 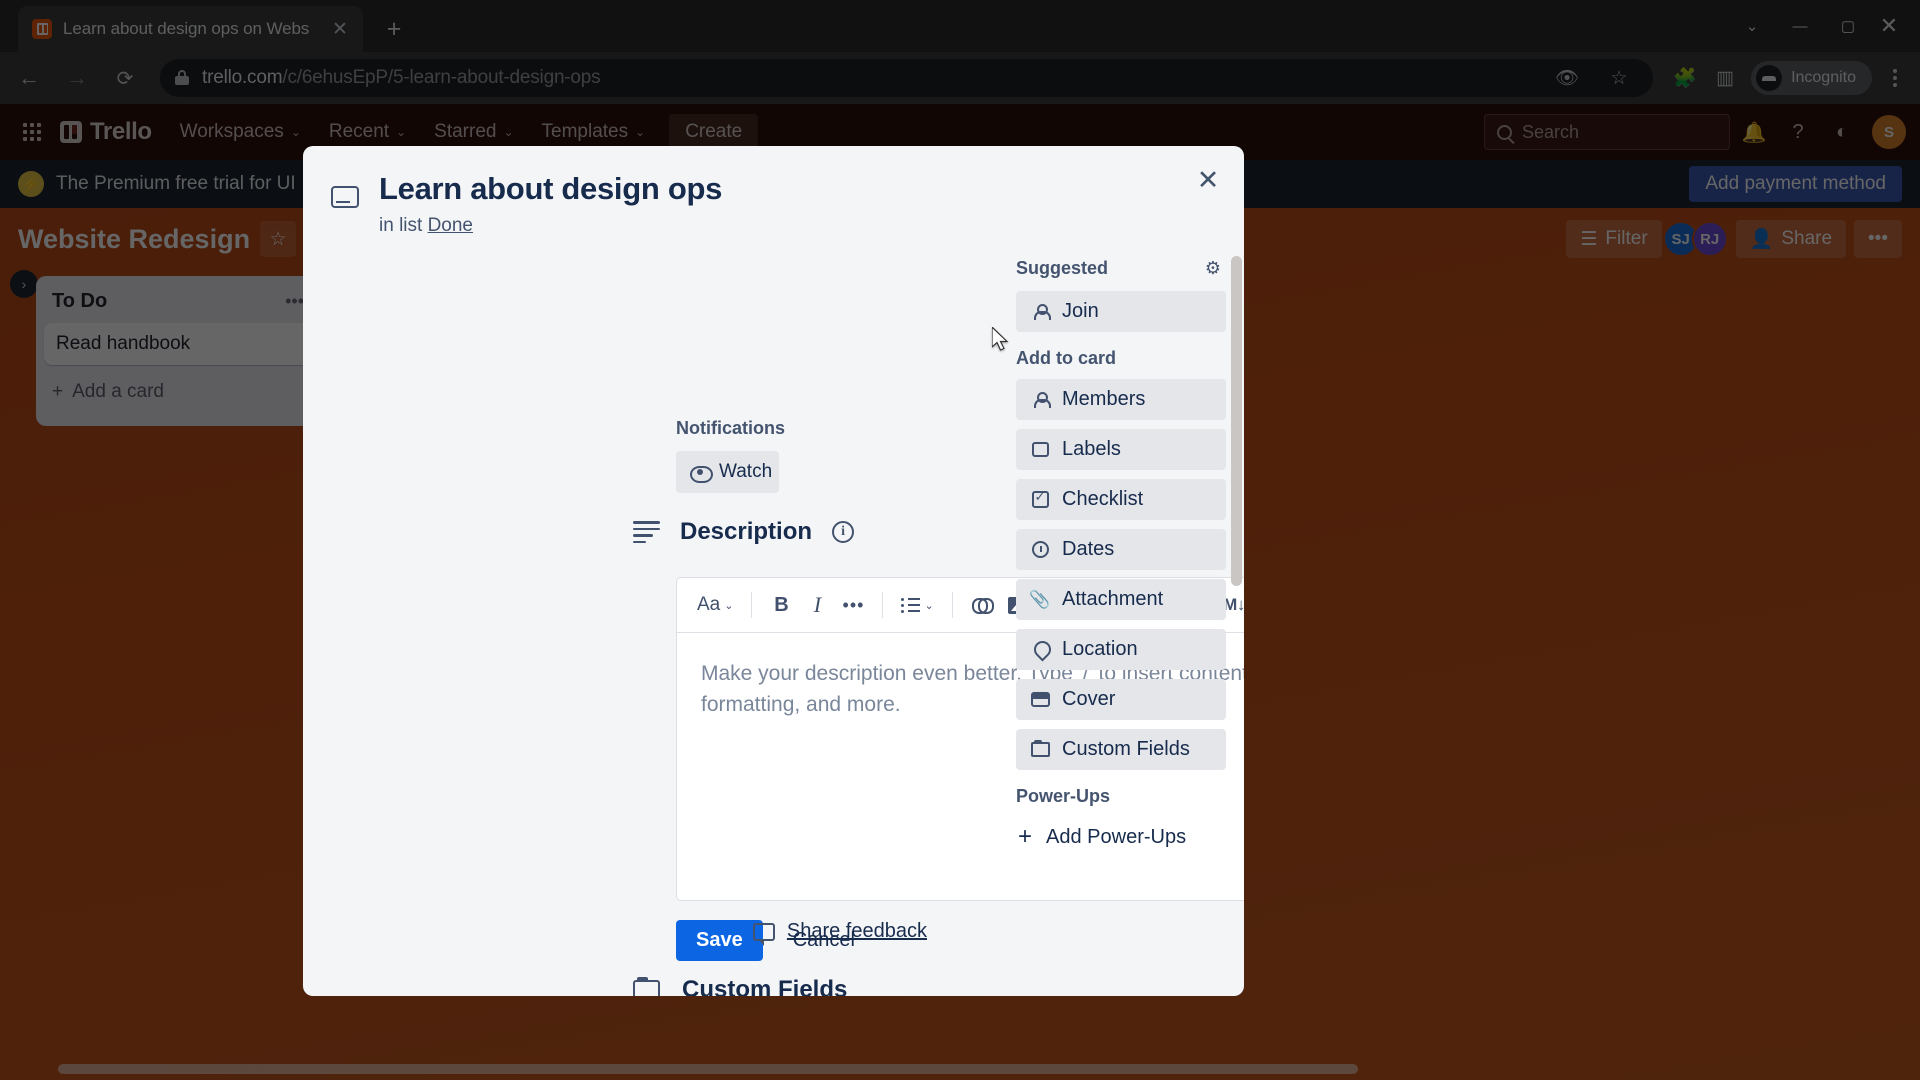 What do you see at coordinates (701, 473) in the screenshot?
I see `eye-icon` at bounding box center [701, 473].